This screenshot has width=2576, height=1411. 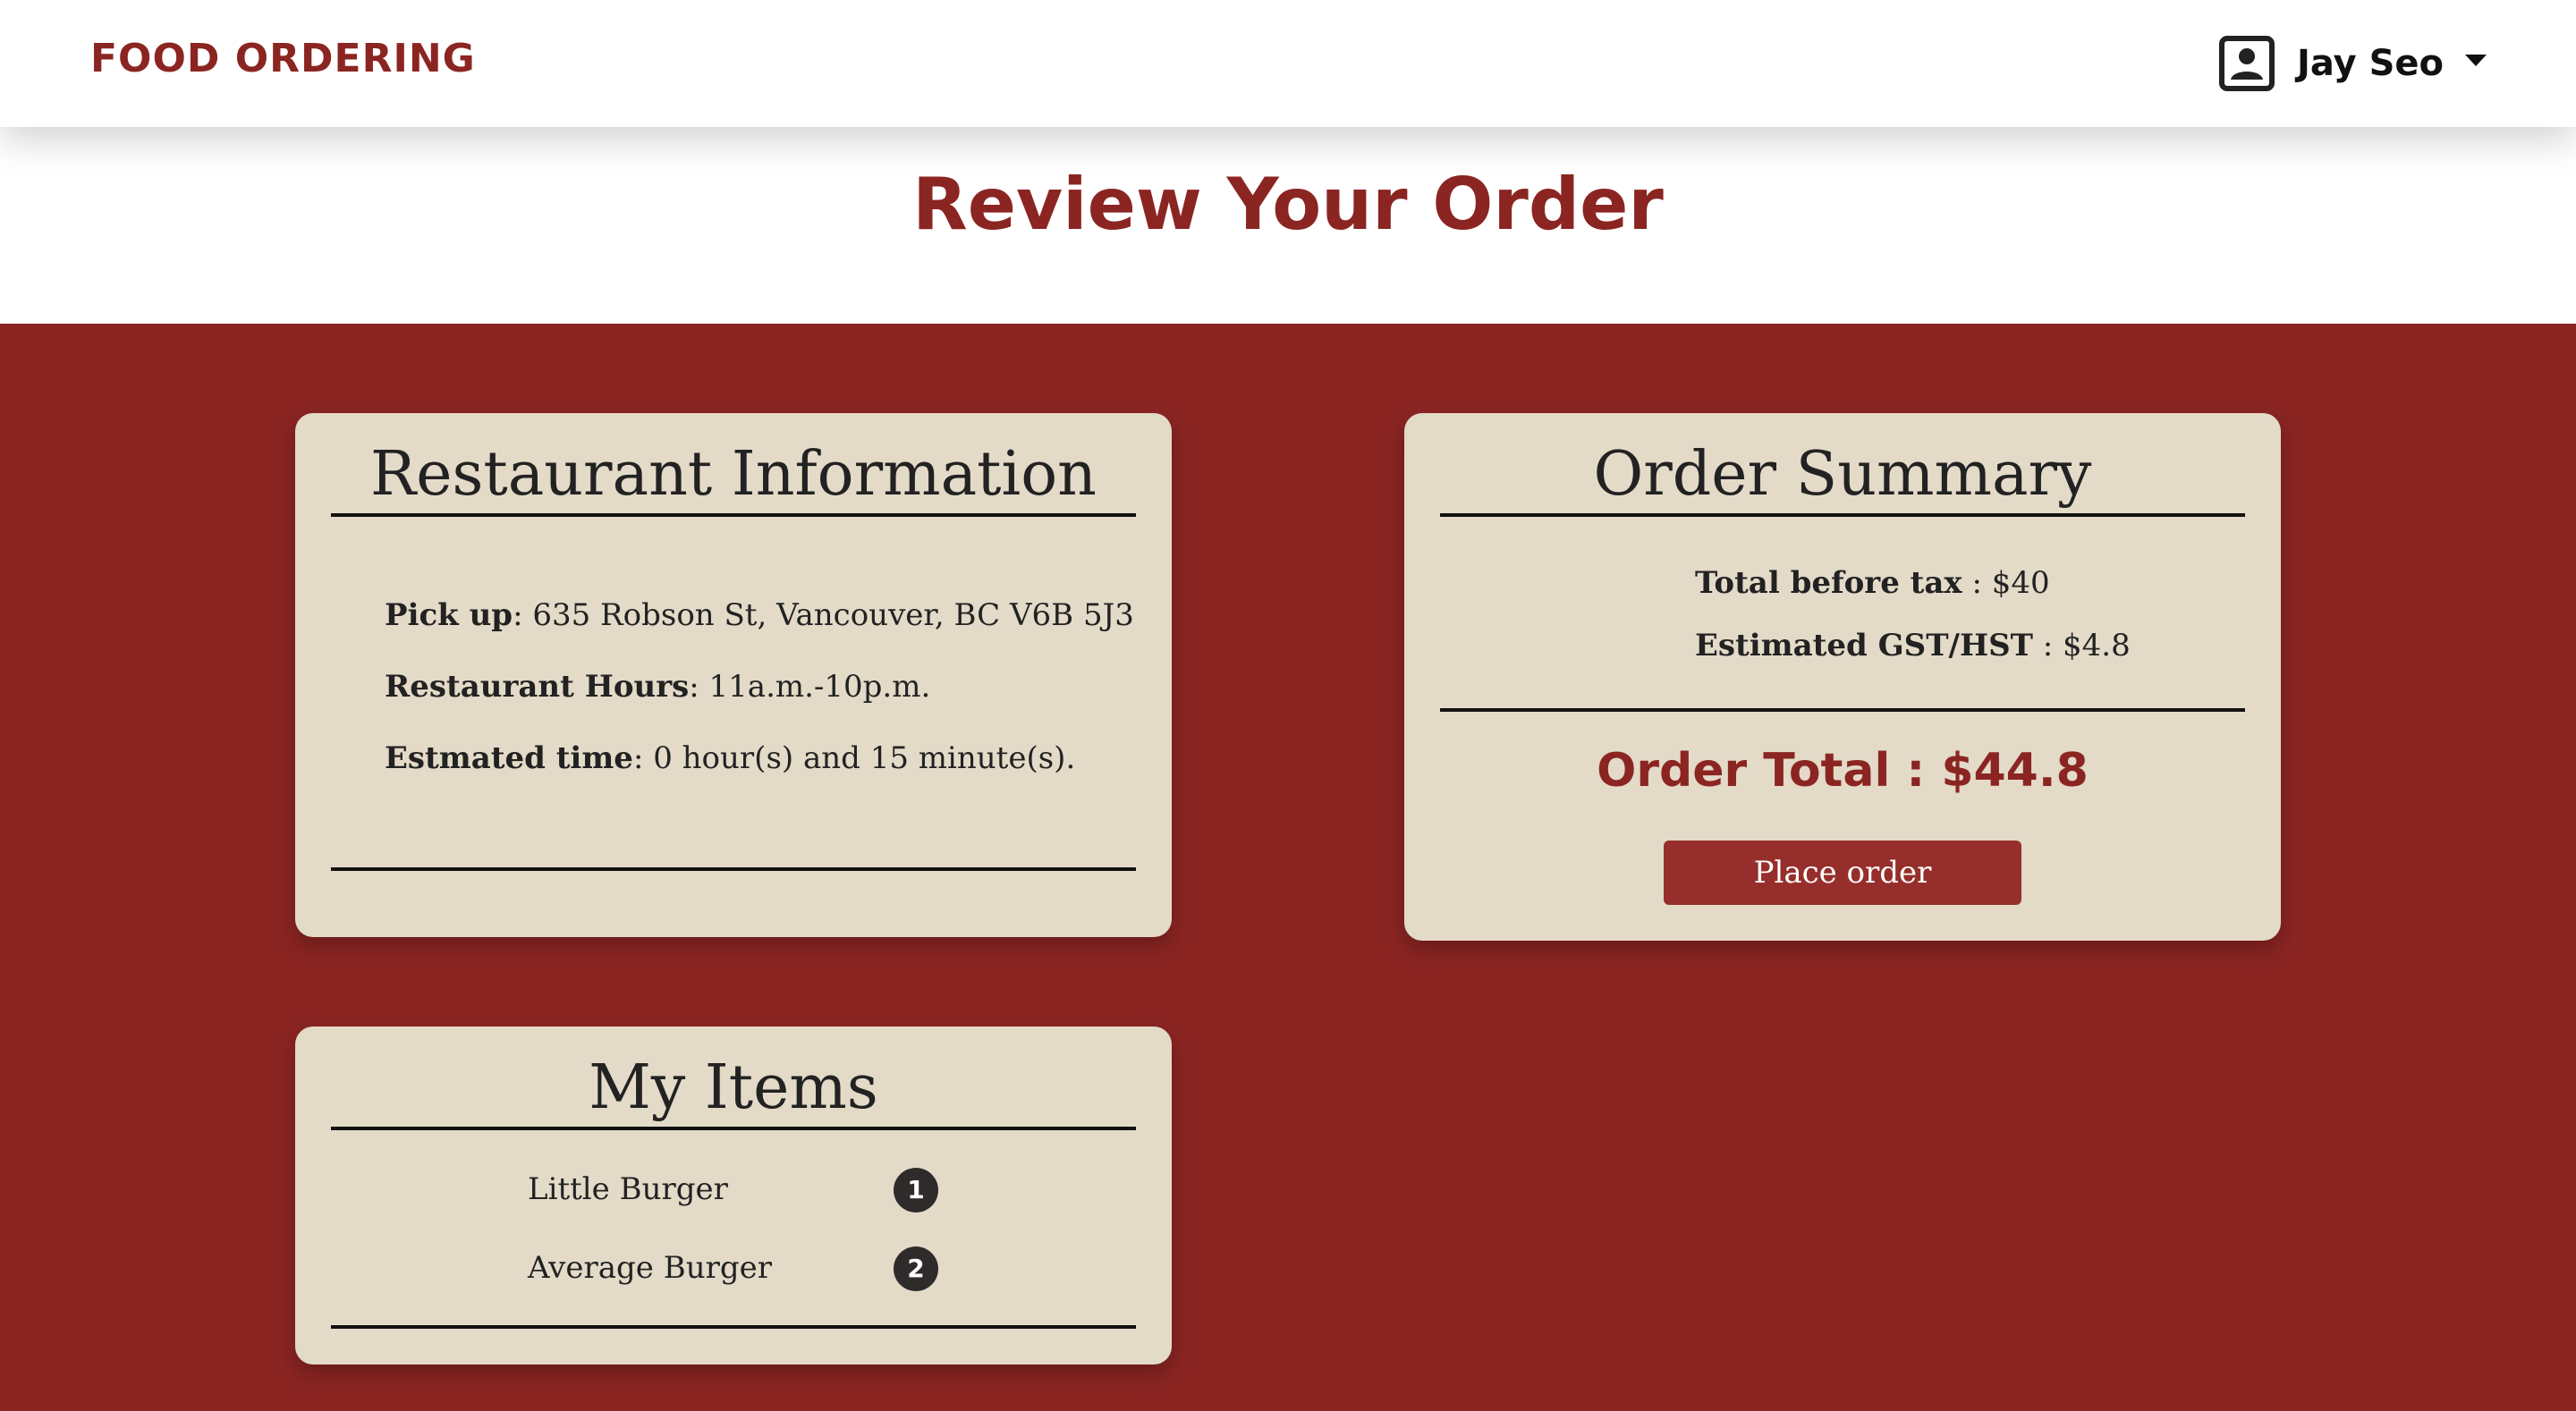 I want to click on hours-line: Restaurant Hours: 11a.m.-10p.m., so click(x=657, y=687).